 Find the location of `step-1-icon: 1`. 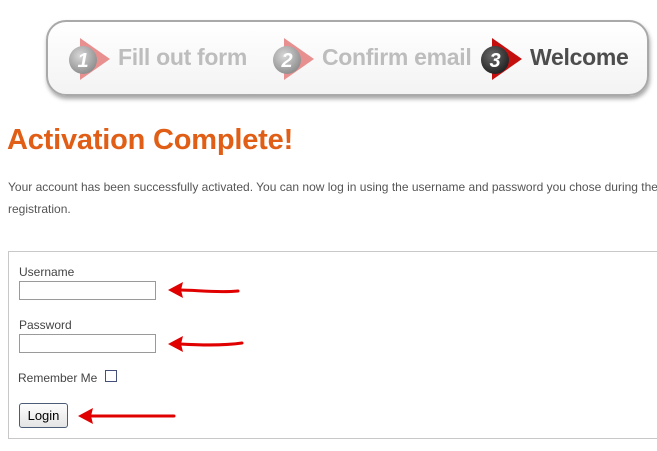

step-1-icon: 1 is located at coordinates (89, 59).